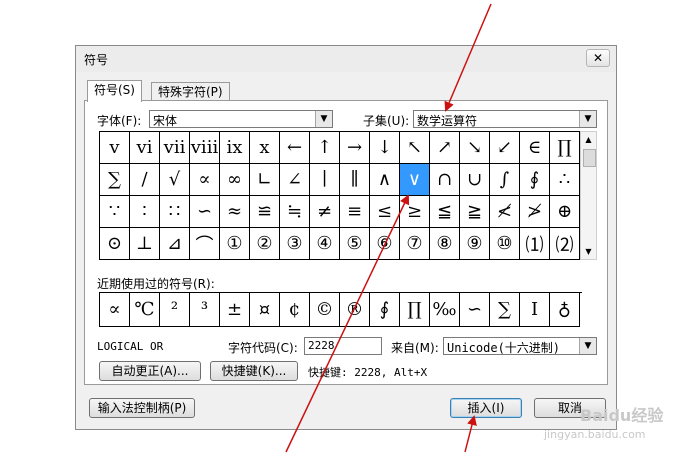  Describe the element at coordinates (190, 92) in the screenshot. I see `tab-special-chars: 特殊字符(P)` at that location.